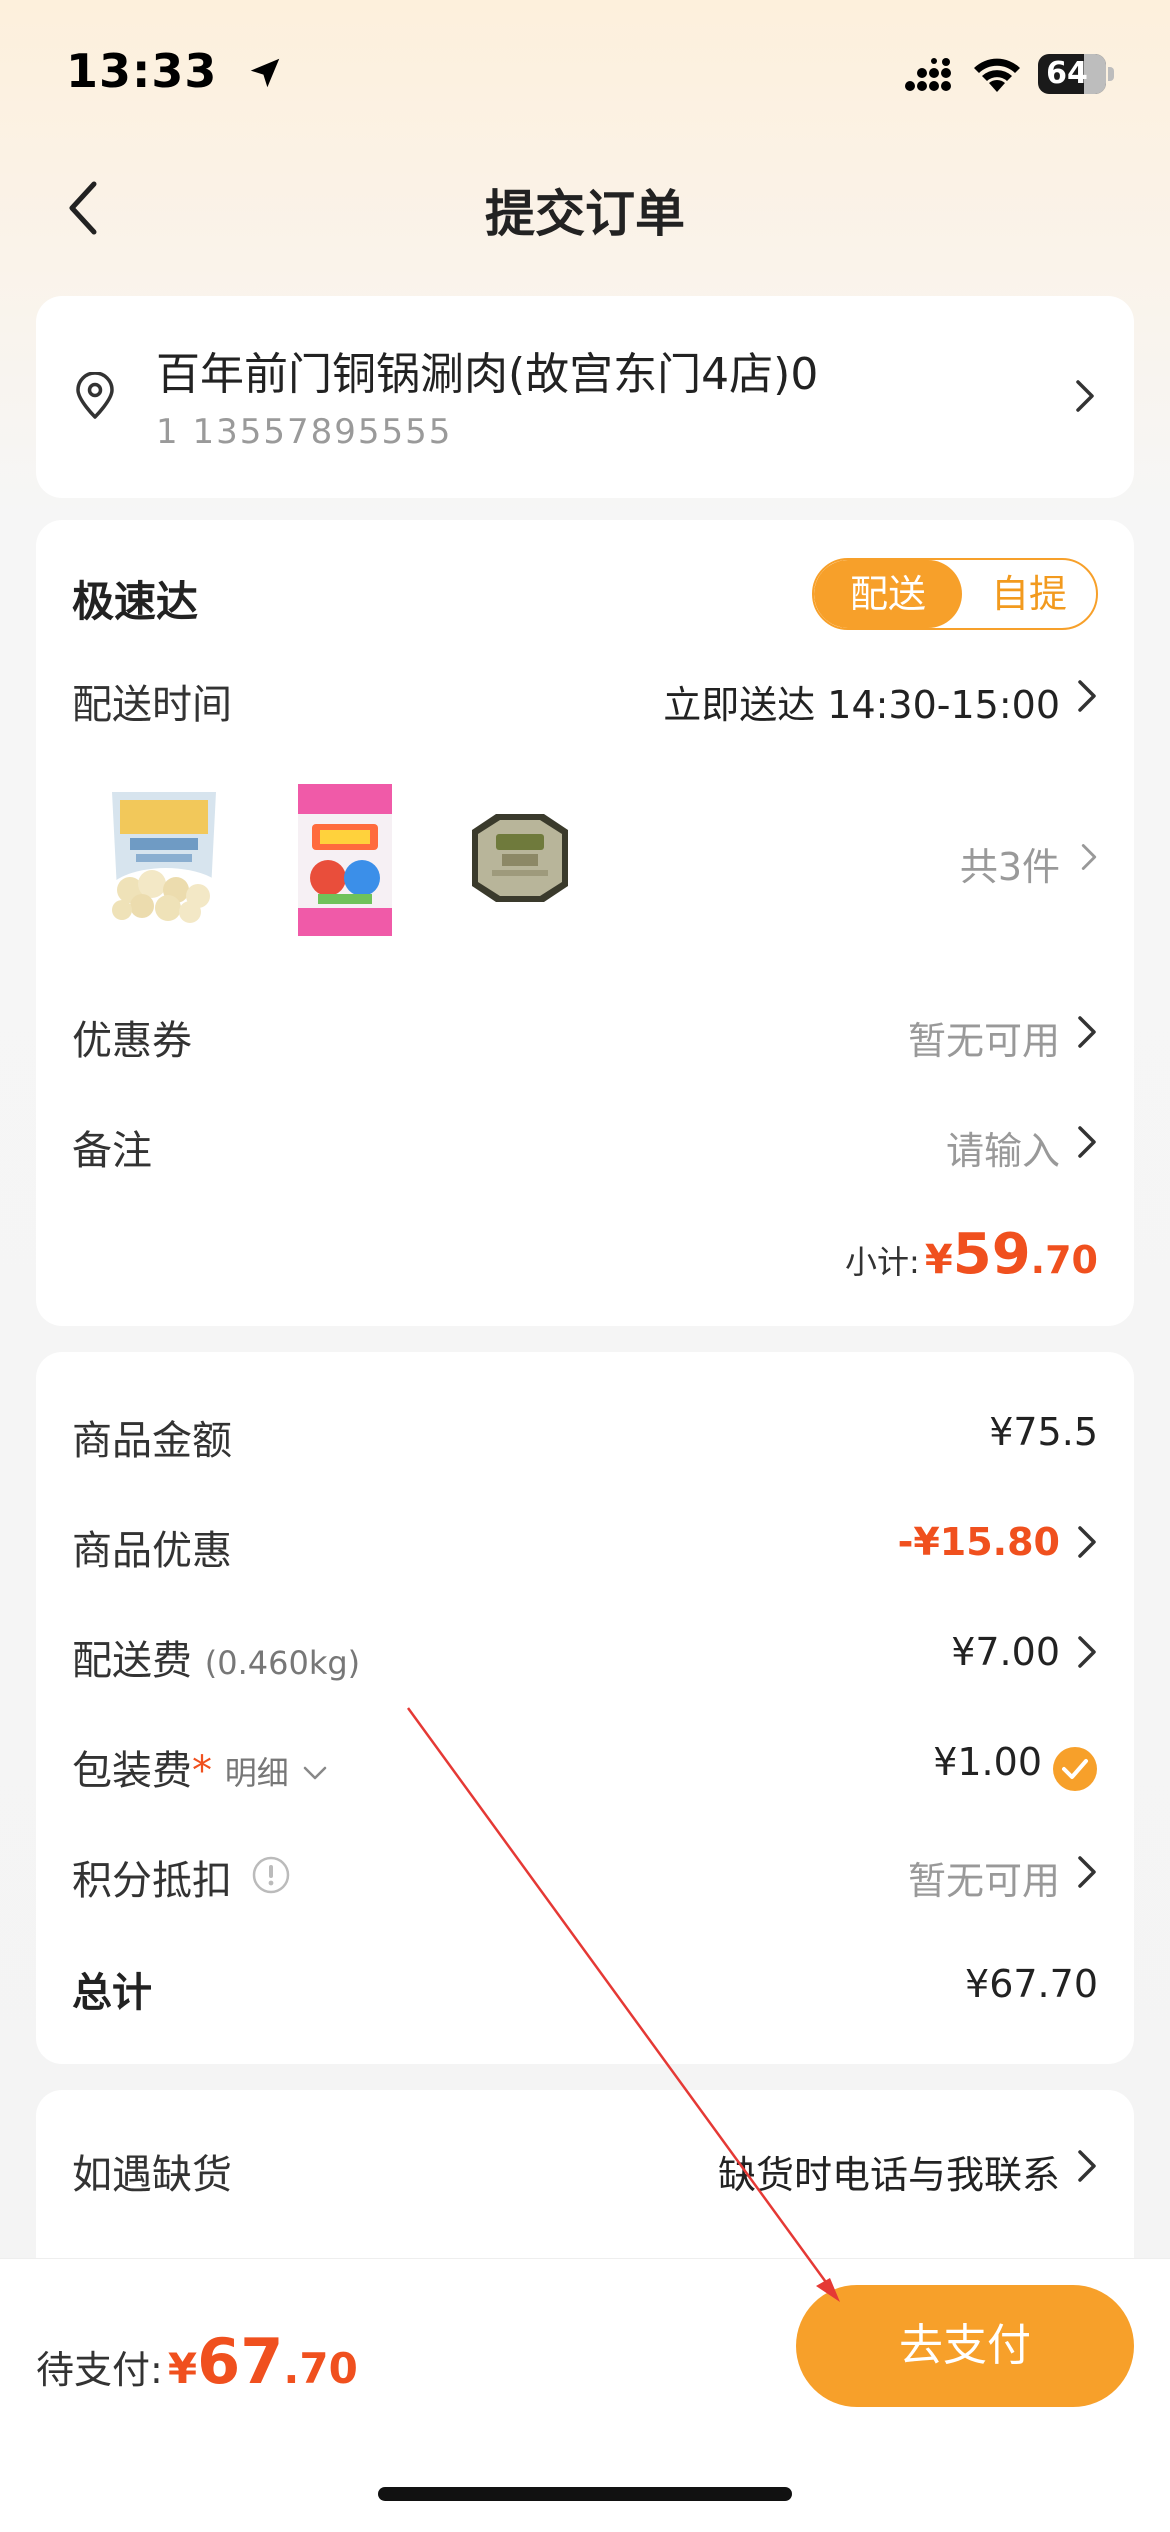 The width and height of the screenshot is (1170, 2532). What do you see at coordinates (585, 75) in the screenshot?
I see `status-bar: 13:33 64` at bounding box center [585, 75].